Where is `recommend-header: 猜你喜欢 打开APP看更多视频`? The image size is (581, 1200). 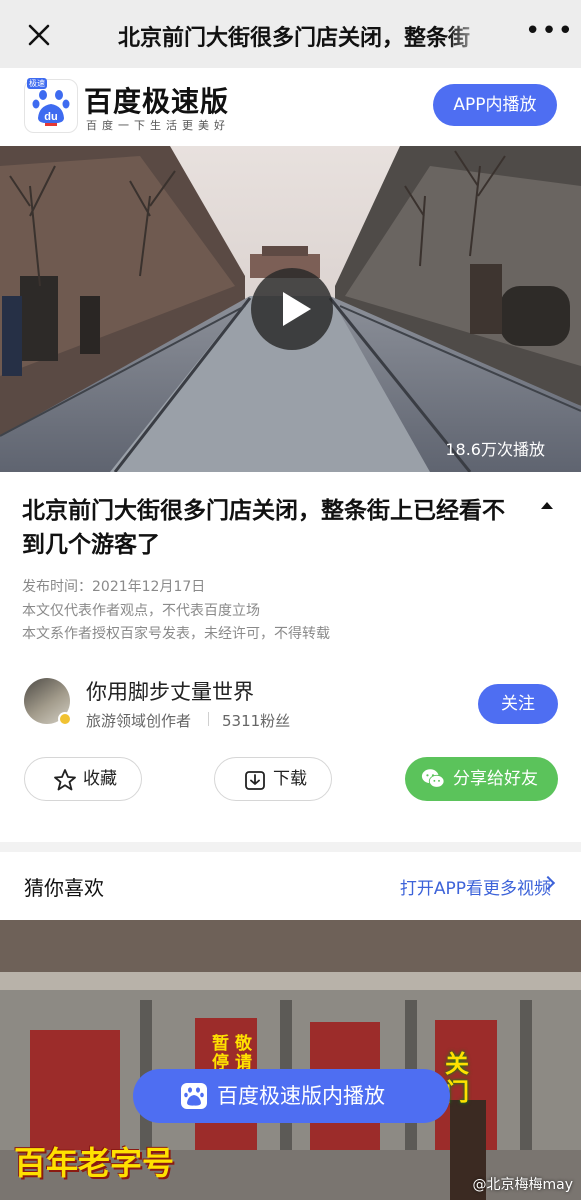 recommend-header: 猜你喜欢 打开APP看更多视频 is located at coordinates (290, 886).